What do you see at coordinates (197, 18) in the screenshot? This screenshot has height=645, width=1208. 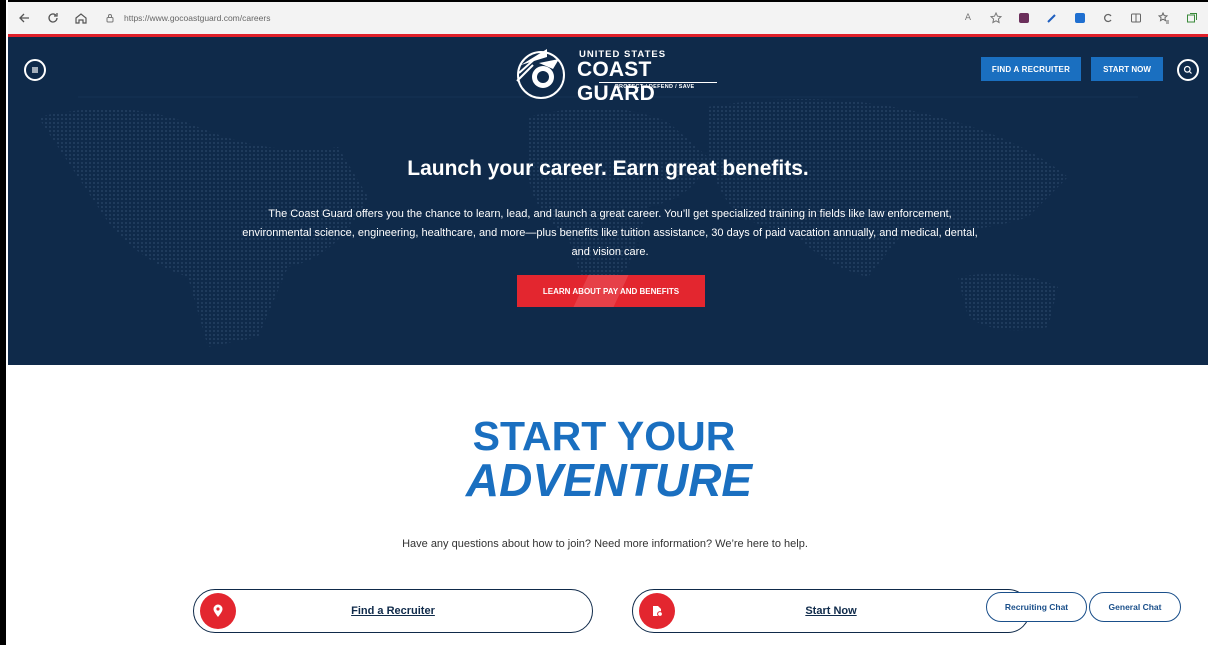 I see `url-text: https://www.gocoastguard.com/careers` at bounding box center [197, 18].